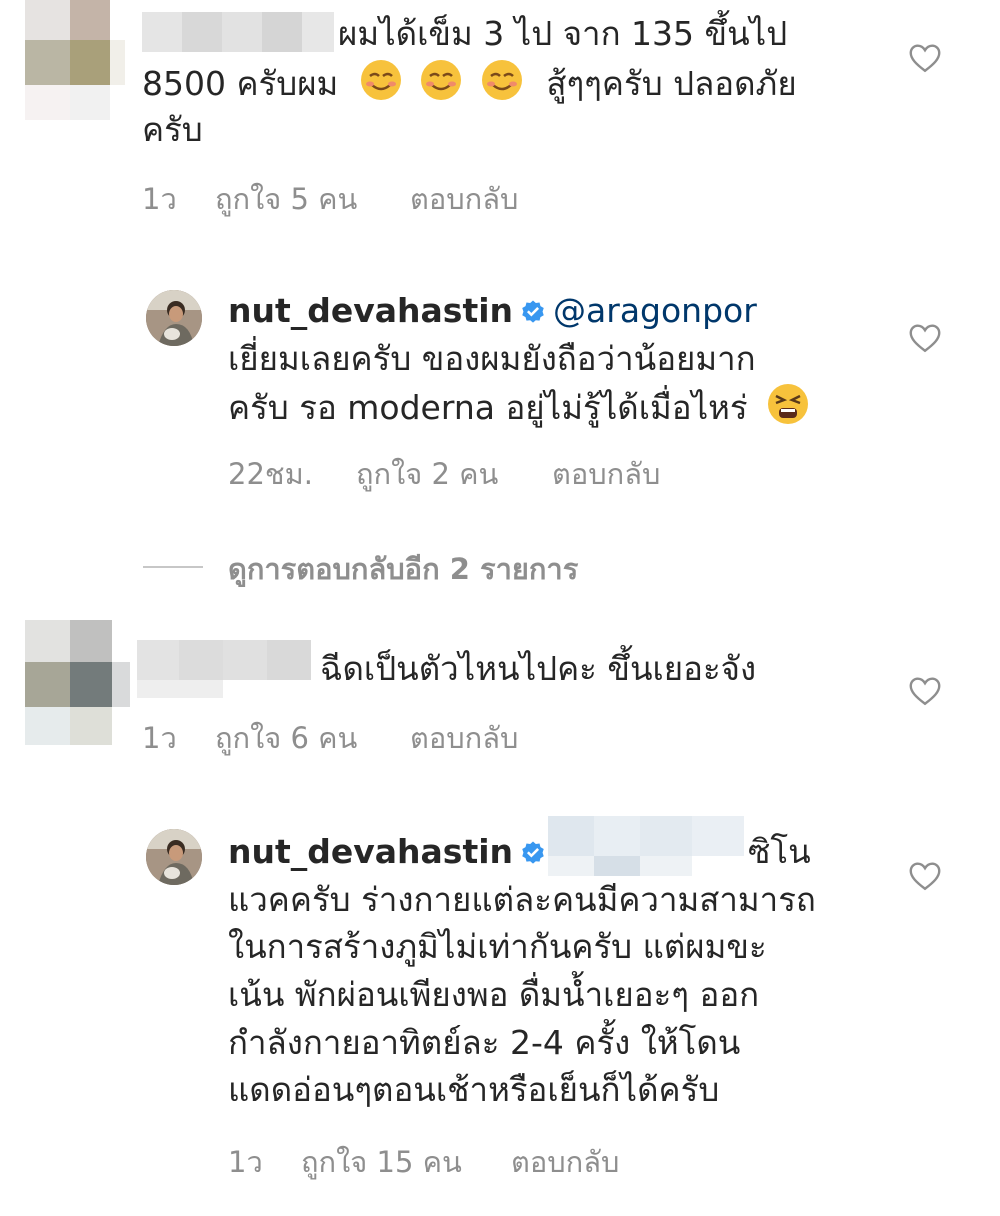 The height and width of the screenshot is (1216, 1000). I want to click on comment-text-line: ผมได้เข็ม 3 ไป จาก 135 ขึ้นไป, so click(563, 33).